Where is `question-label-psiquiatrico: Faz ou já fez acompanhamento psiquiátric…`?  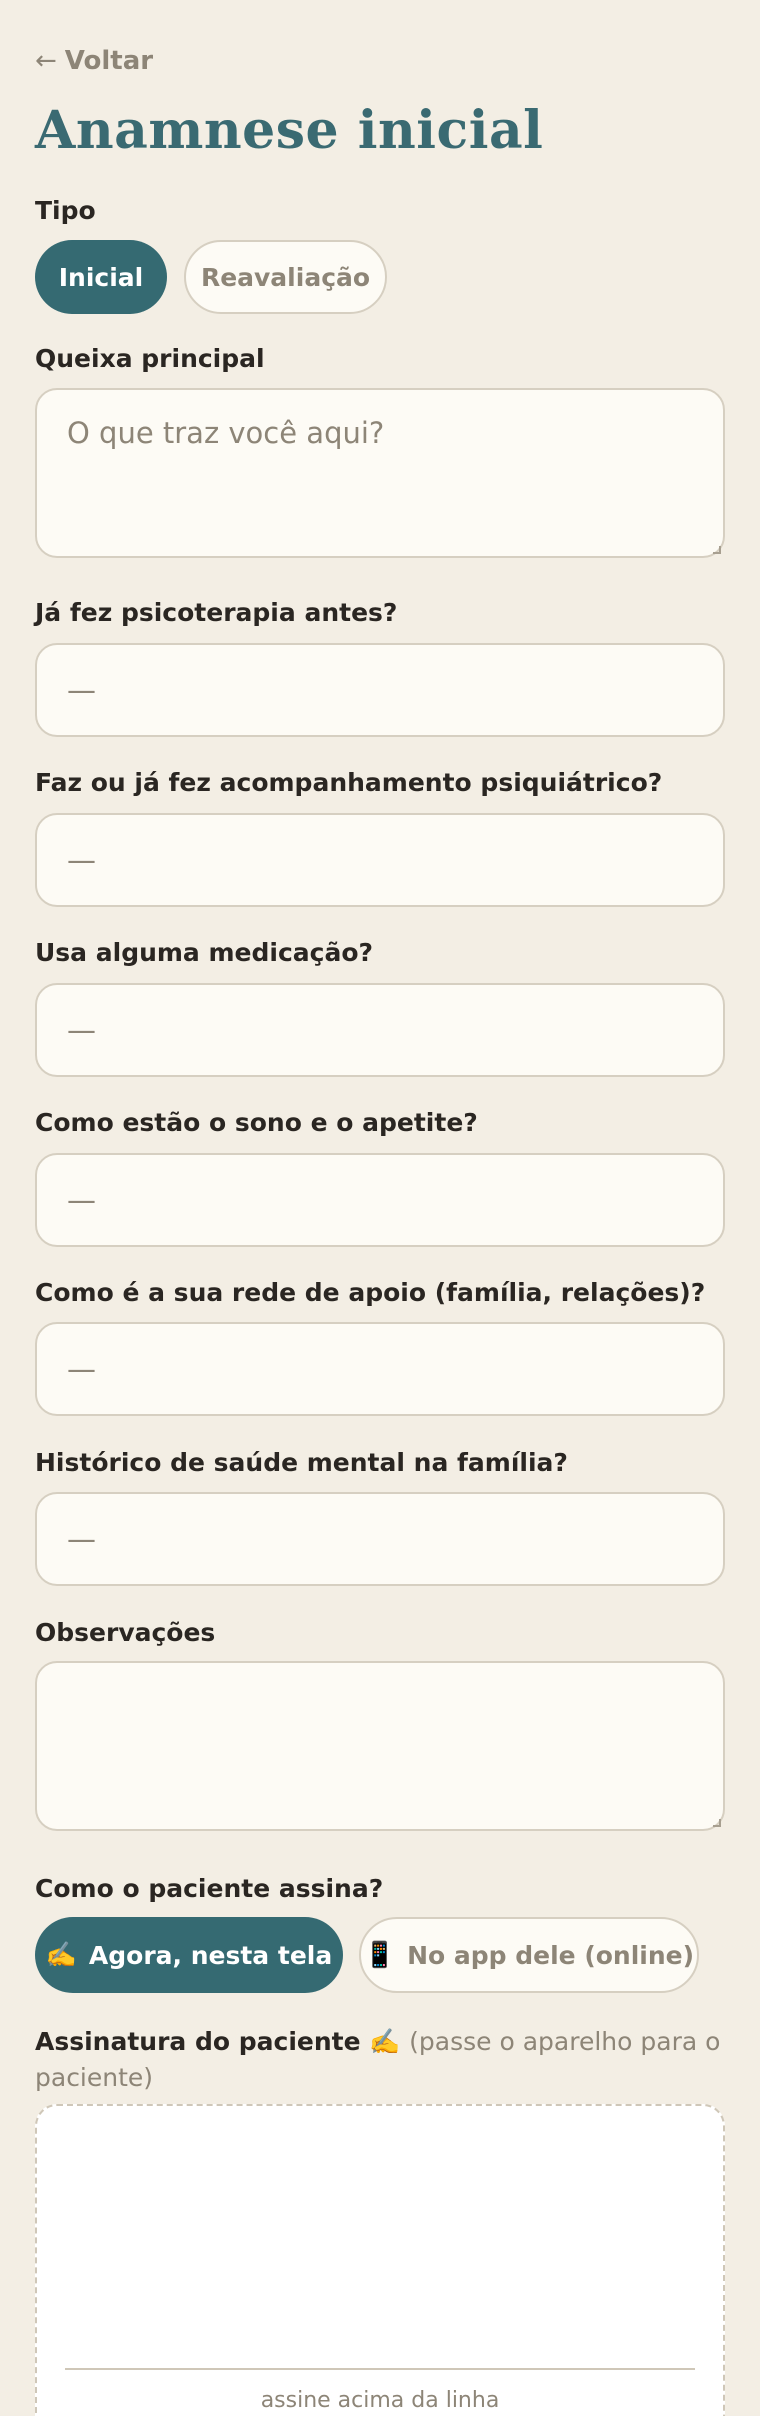
question-label-psiquiatrico: Faz ou já fez acompanhamento psiquiátric… is located at coordinates (349, 782).